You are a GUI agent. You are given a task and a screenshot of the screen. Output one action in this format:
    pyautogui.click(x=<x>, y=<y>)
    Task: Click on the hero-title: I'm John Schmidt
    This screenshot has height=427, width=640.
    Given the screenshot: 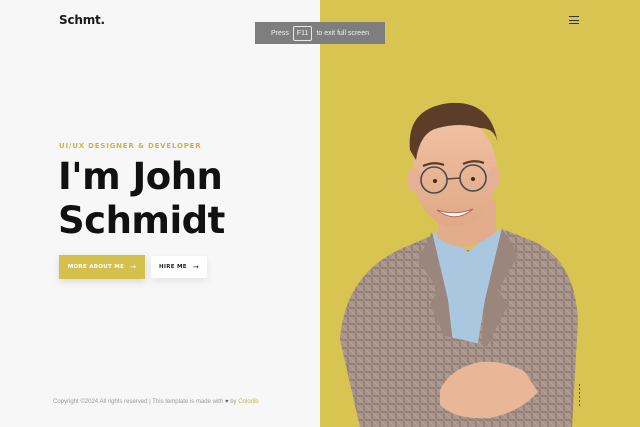 What is the action you would take?
    pyautogui.click(x=141, y=199)
    